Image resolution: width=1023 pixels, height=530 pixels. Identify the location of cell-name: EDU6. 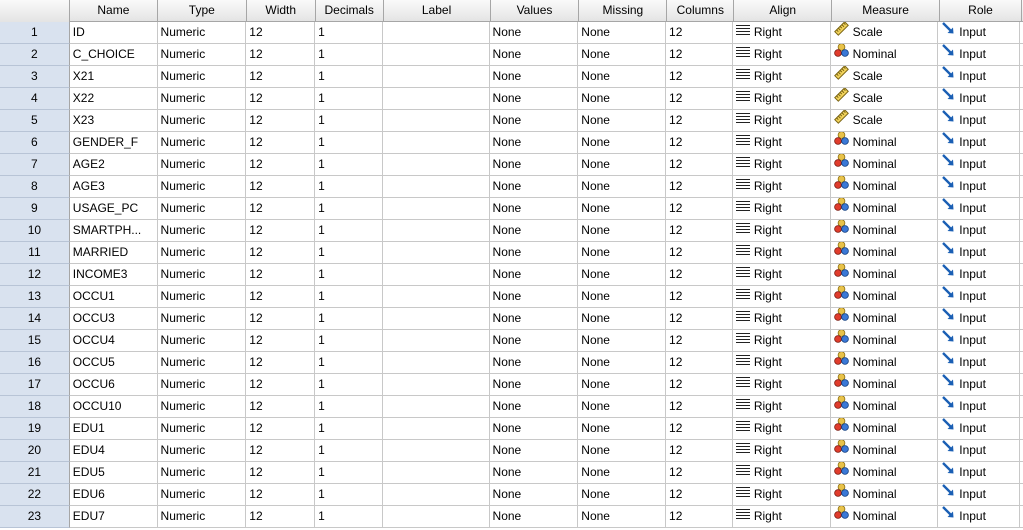
(113, 495).